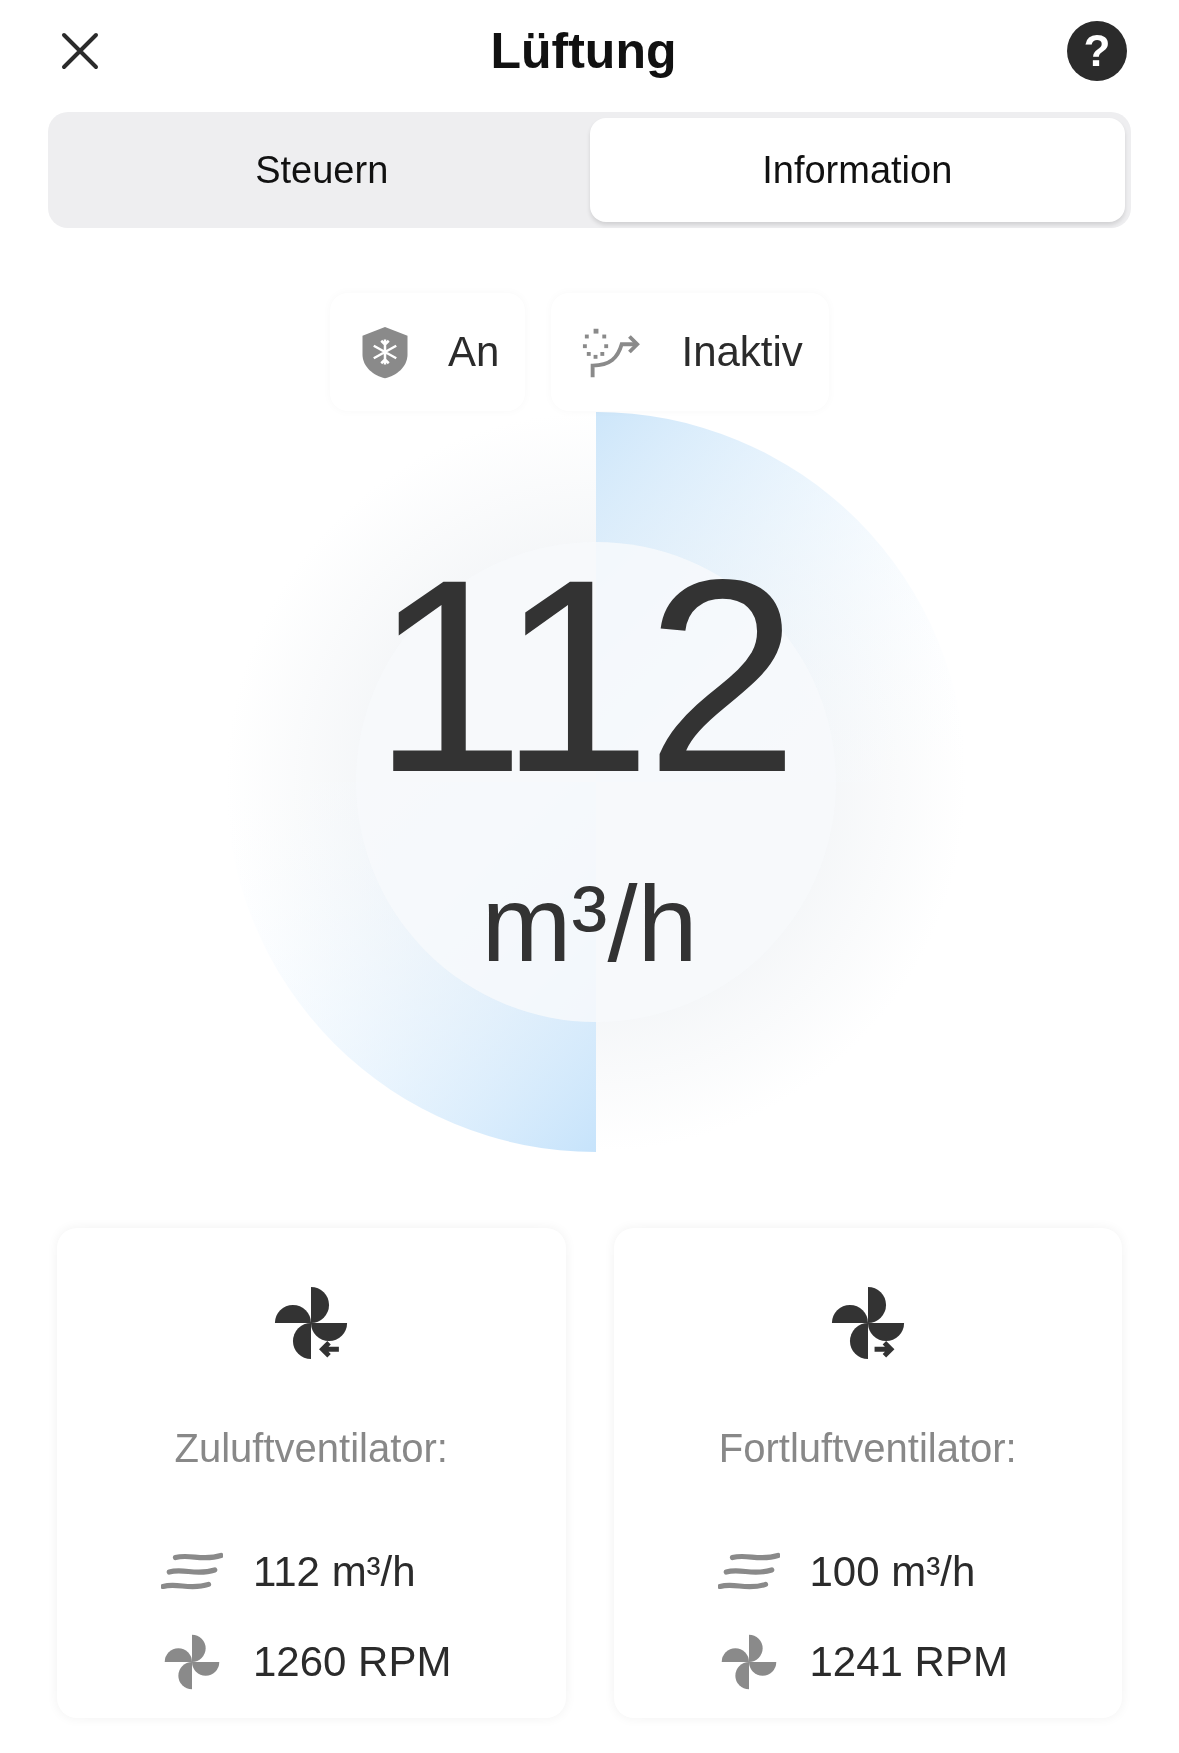 Image resolution: width=1179 pixels, height=1753 pixels. I want to click on status-label: An, so click(474, 352).